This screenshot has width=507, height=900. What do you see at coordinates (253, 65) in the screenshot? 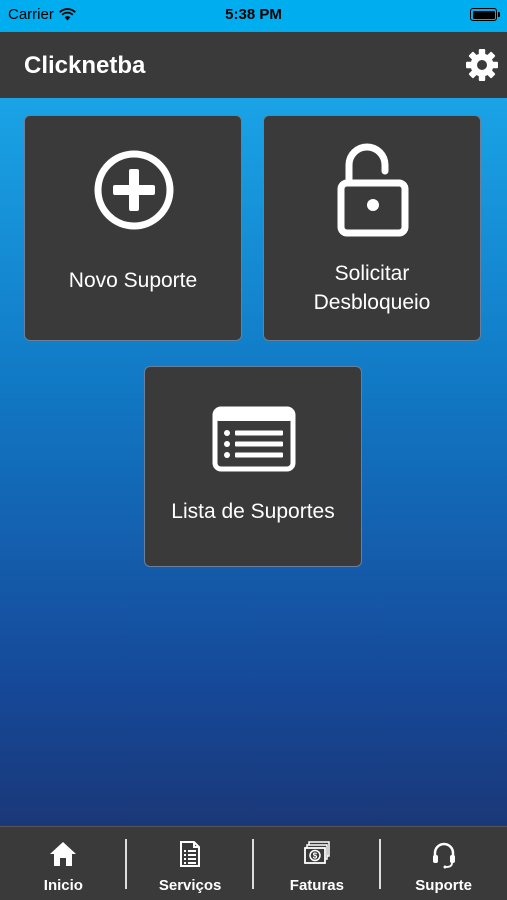
I see `nav-bar: Clicknetba` at bounding box center [253, 65].